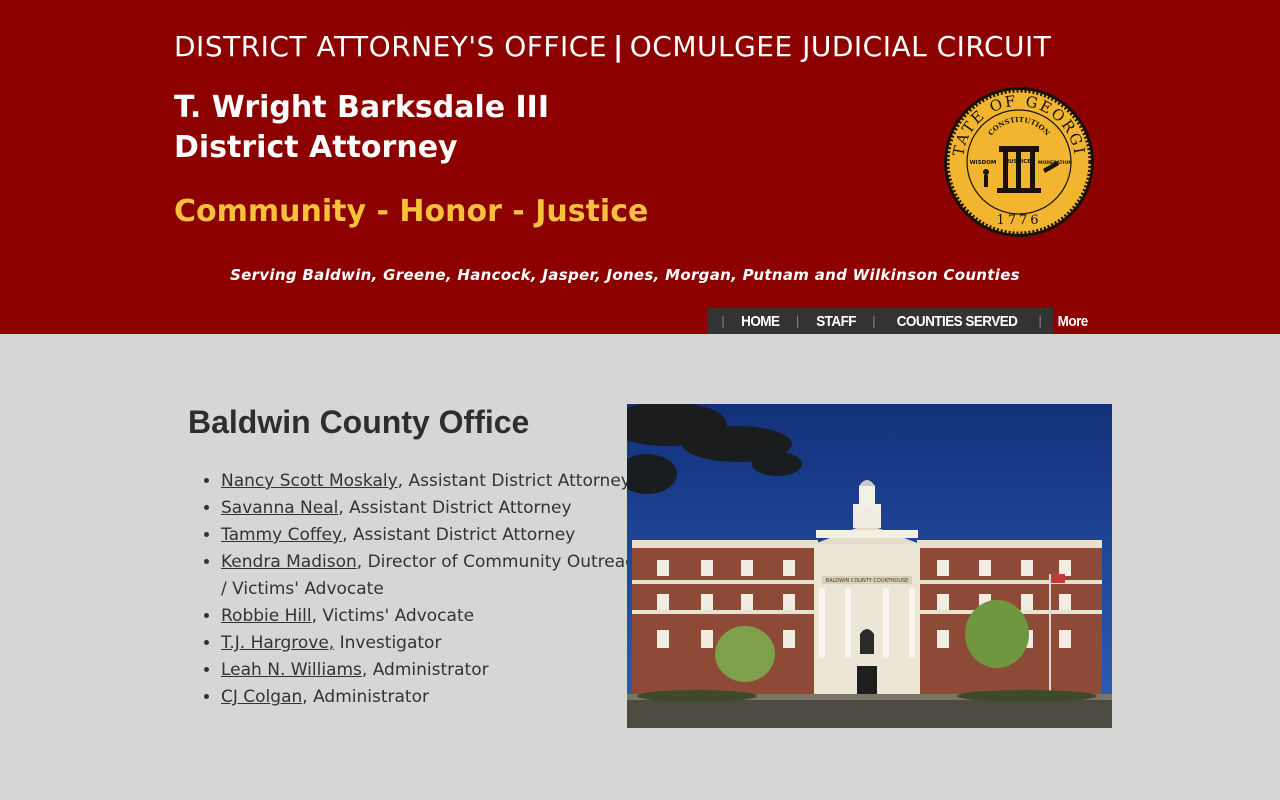 The width and height of the screenshot is (1280, 800). I want to click on da-title: District Attorney, so click(316, 147).